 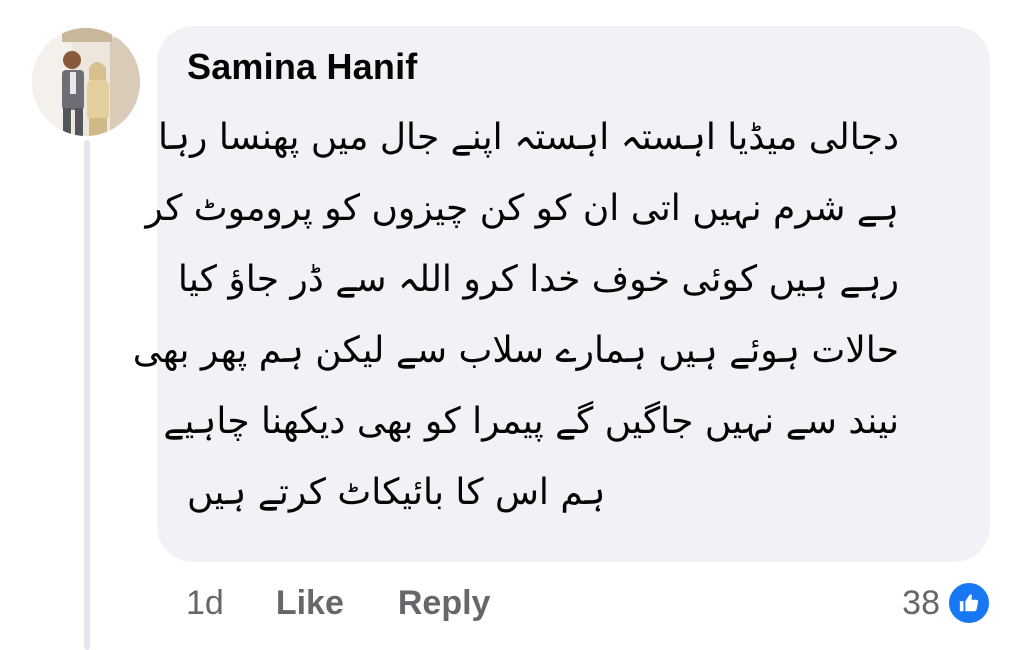 What do you see at coordinates (444, 603) in the screenshot?
I see `reply-button: Reply` at bounding box center [444, 603].